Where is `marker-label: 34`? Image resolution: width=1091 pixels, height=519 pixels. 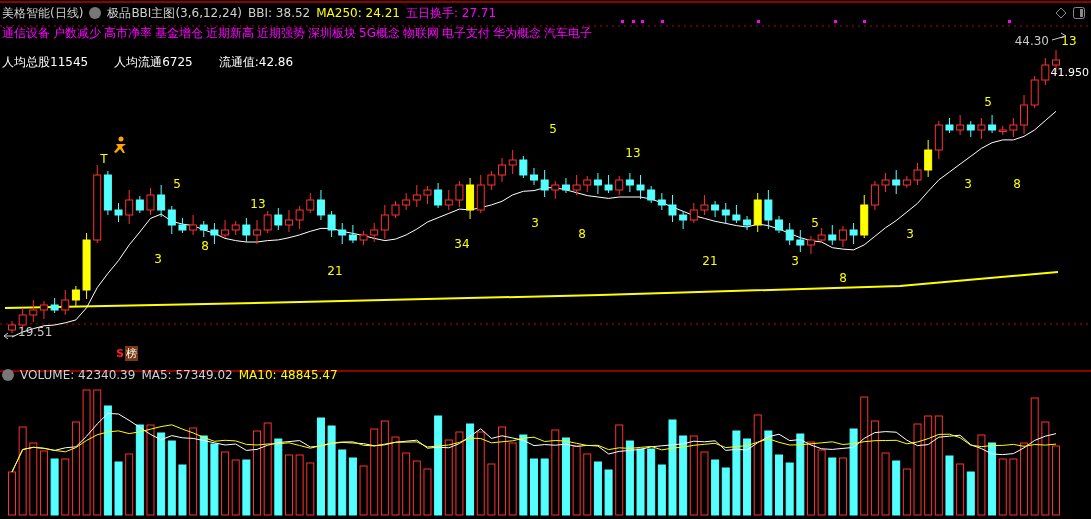 marker-label: 34 is located at coordinates (462, 244).